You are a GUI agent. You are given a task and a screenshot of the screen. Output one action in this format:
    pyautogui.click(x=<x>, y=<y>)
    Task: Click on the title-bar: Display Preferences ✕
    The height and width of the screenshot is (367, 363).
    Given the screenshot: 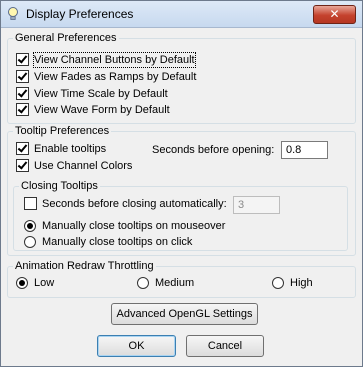 What is the action you would take?
    pyautogui.click(x=181, y=14)
    